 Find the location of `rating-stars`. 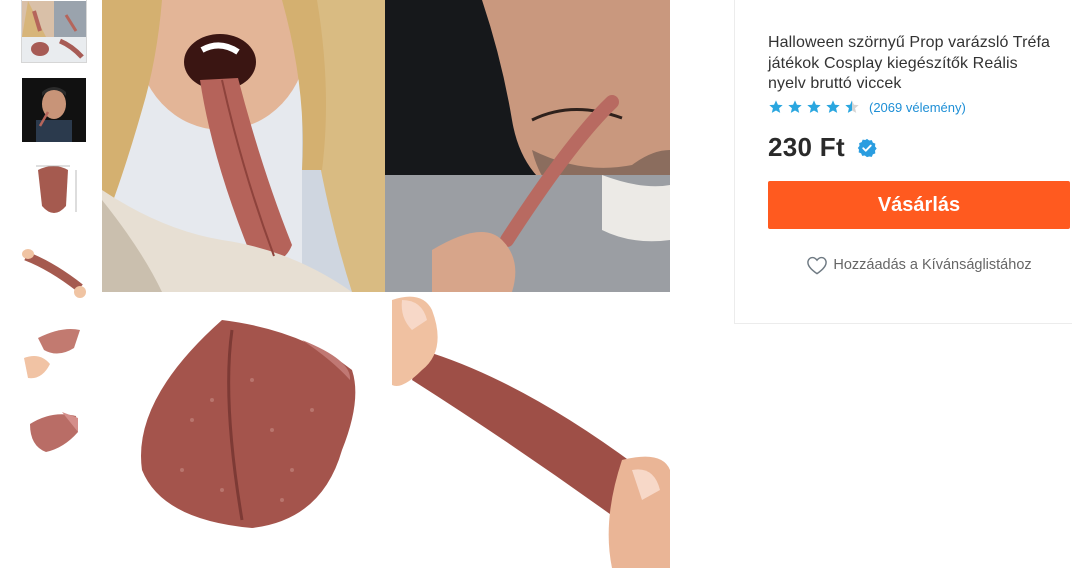

rating-stars is located at coordinates (814, 107).